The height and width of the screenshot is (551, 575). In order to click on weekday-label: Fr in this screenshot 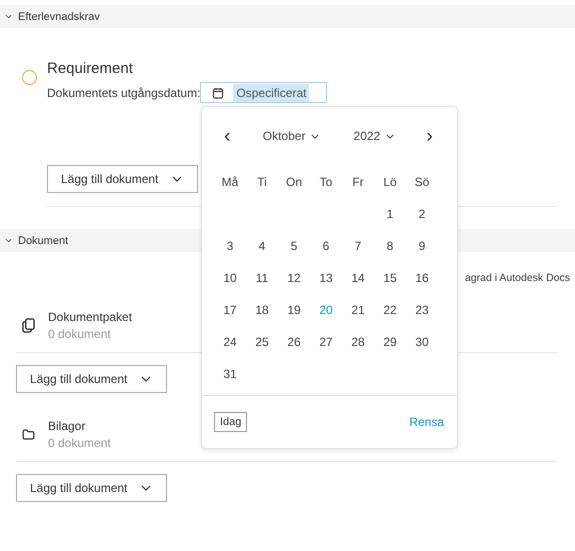, I will do `click(358, 182)`.